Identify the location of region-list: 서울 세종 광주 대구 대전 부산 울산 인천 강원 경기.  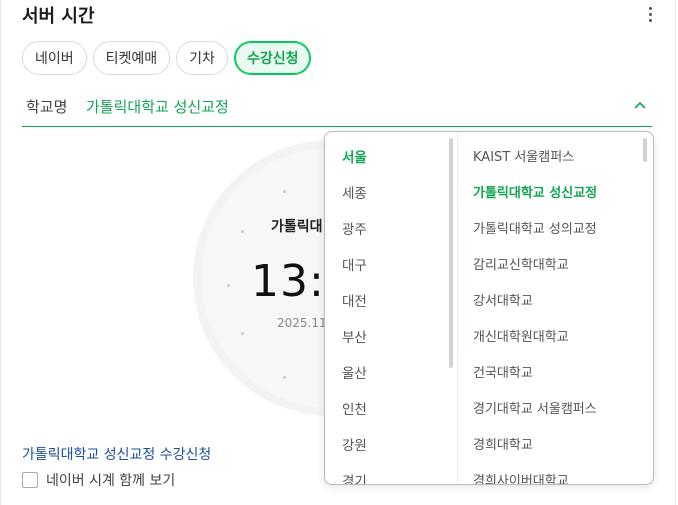
(391, 308).